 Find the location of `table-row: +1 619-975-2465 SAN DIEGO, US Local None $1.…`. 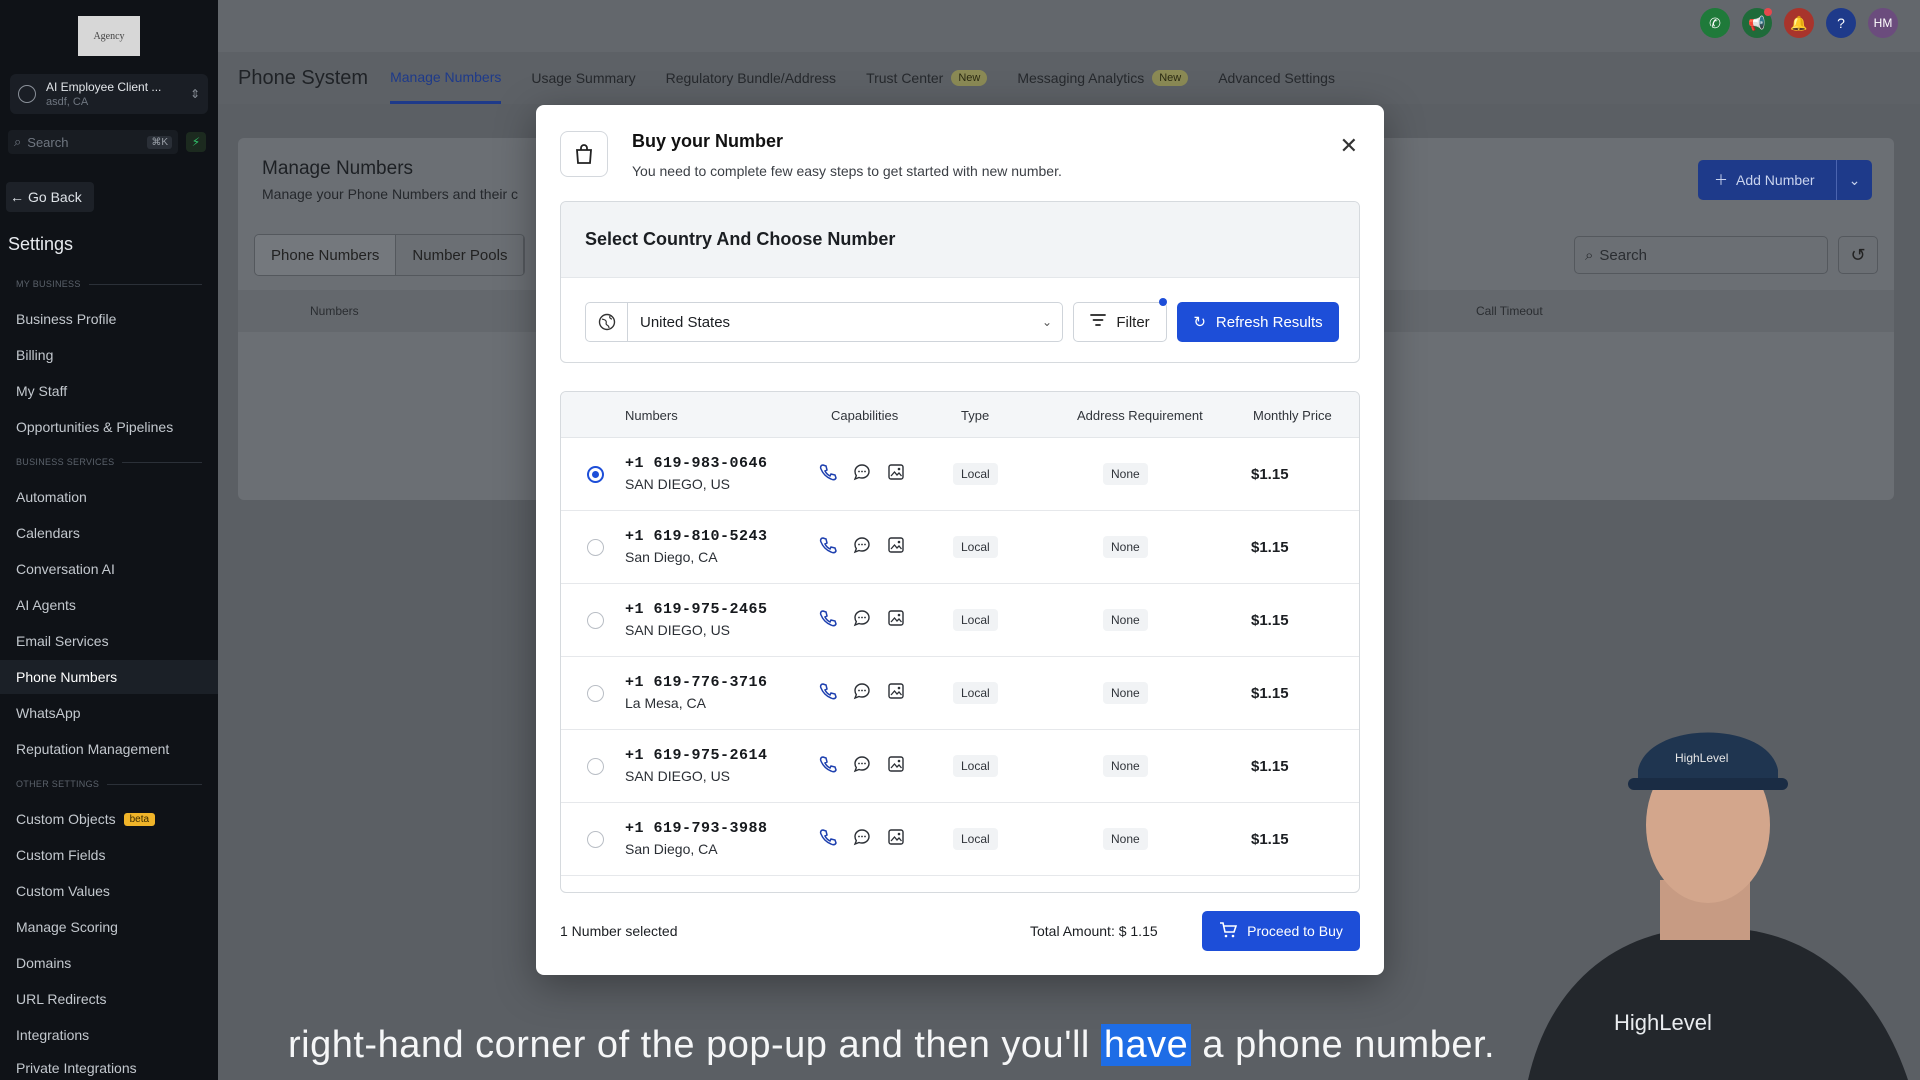

table-row: +1 619-975-2465 SAN DIEGO, US Local None $1.… is located at coordinates (960, 620).